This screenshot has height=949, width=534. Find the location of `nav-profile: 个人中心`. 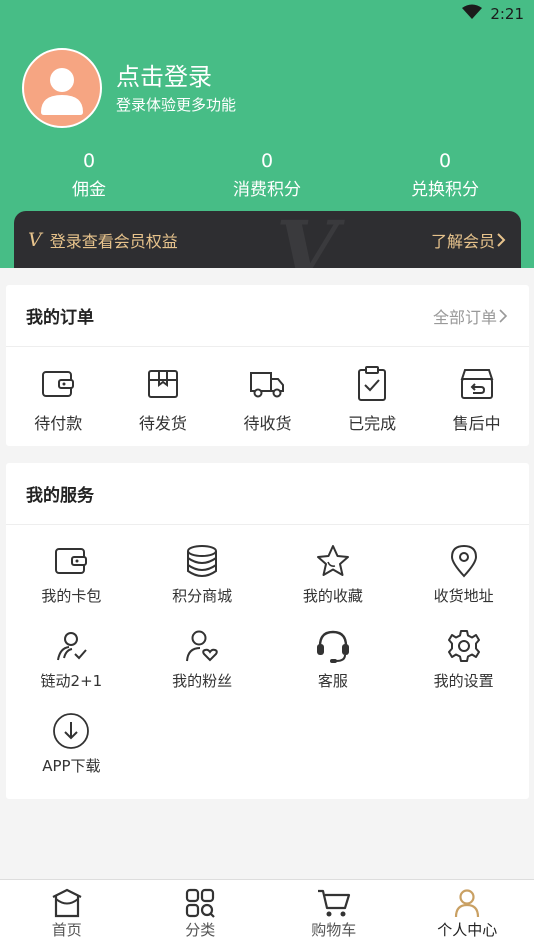

nav-profile: 个人中心 is located at coordinates (467, 914).